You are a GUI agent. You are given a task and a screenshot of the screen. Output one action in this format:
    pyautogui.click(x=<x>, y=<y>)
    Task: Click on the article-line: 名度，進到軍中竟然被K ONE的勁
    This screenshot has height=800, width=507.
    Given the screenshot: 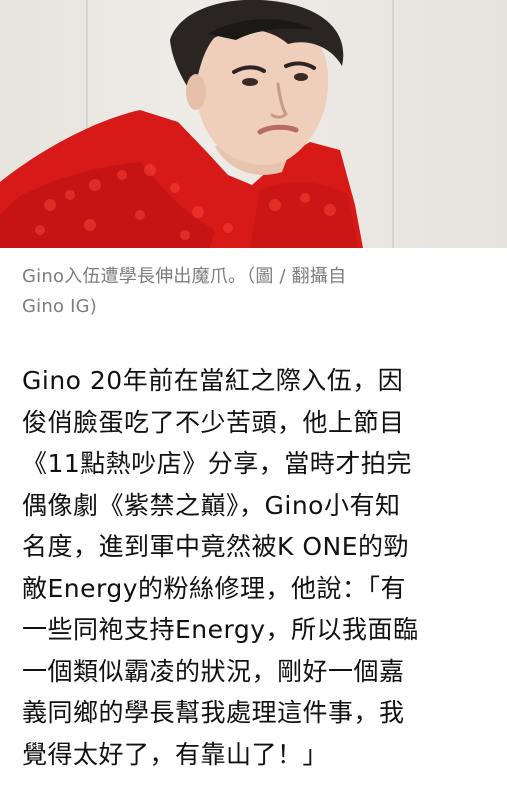 What is the action you would take?
    pyautogui.click(x=216, y=546)
    